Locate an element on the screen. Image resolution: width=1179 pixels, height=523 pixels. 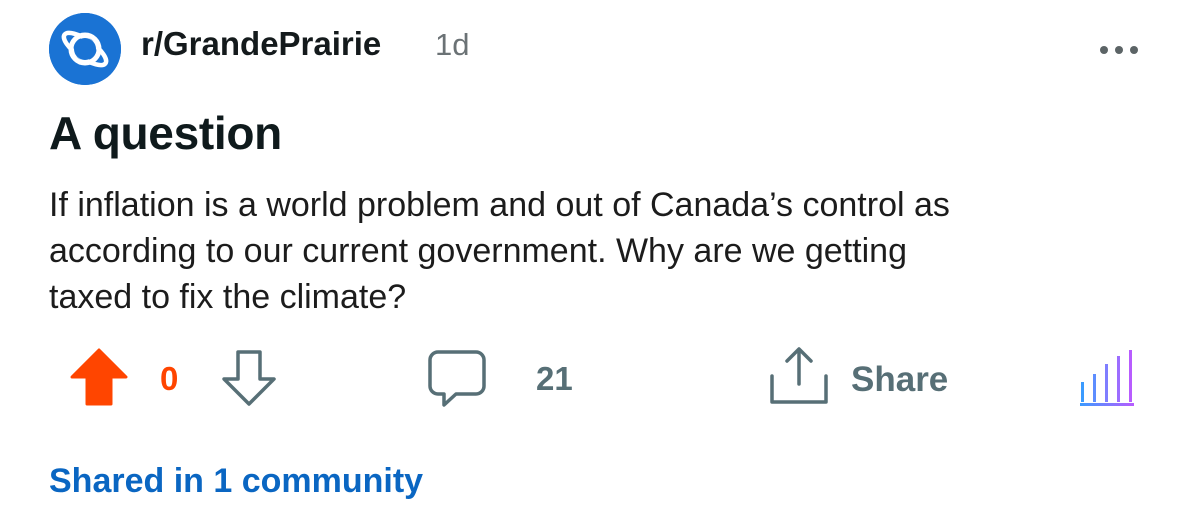
share-button is located at coordinates (799, 376).